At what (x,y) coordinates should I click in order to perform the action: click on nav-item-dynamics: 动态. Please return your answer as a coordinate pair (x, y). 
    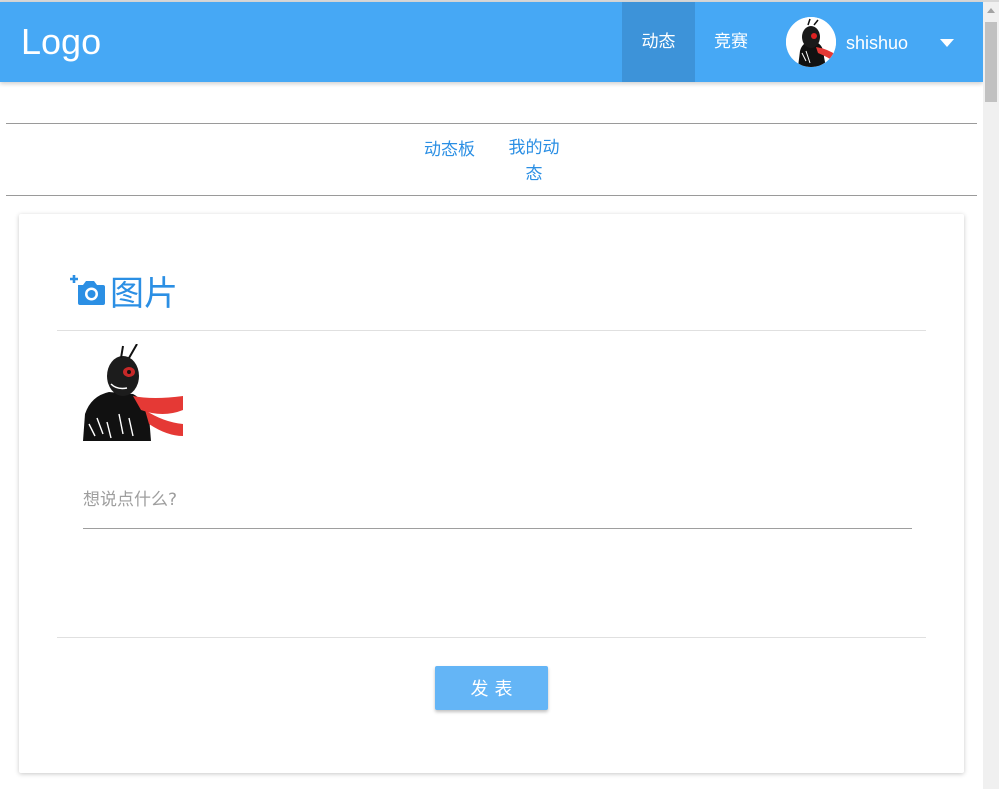
    Looking at the image, I should click on (658, 42).